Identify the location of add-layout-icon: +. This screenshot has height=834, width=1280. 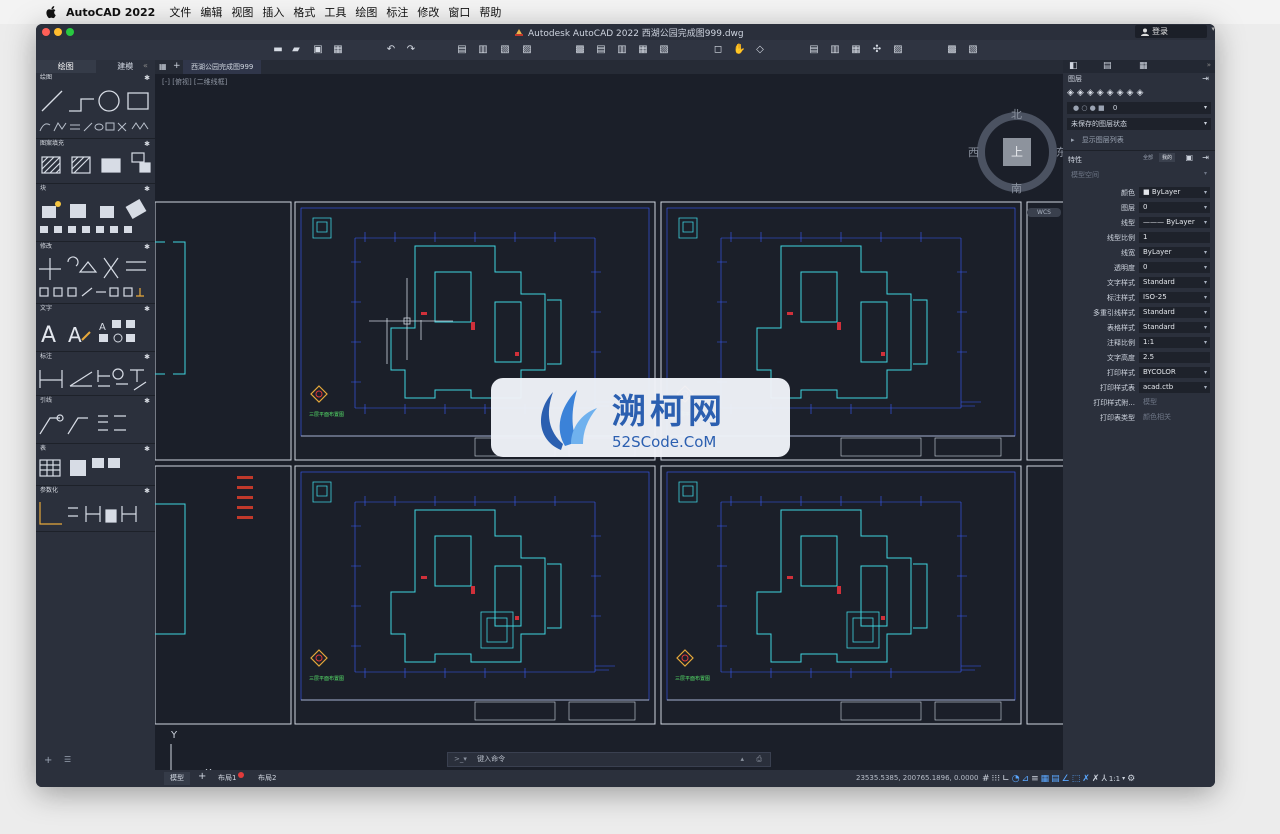
(202, 776).